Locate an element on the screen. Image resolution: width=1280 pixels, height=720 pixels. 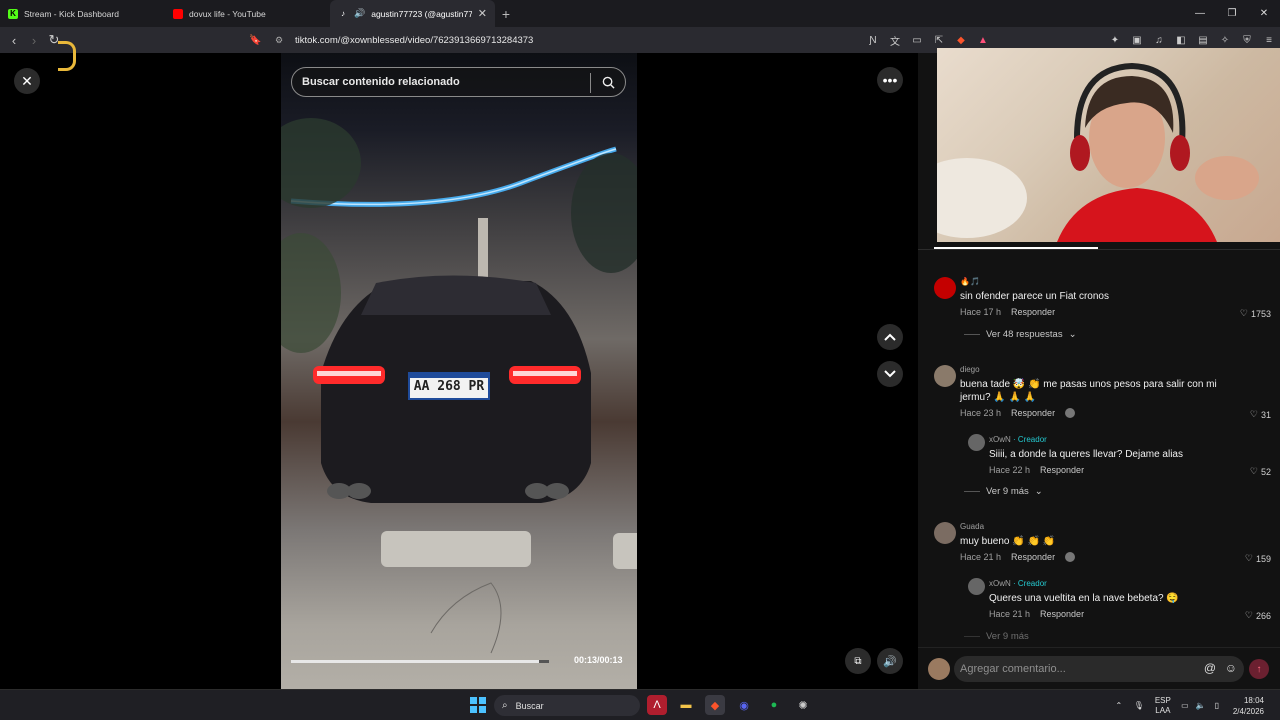
view-more-label: Ver 9 más is located at coordinates (1007, 636).